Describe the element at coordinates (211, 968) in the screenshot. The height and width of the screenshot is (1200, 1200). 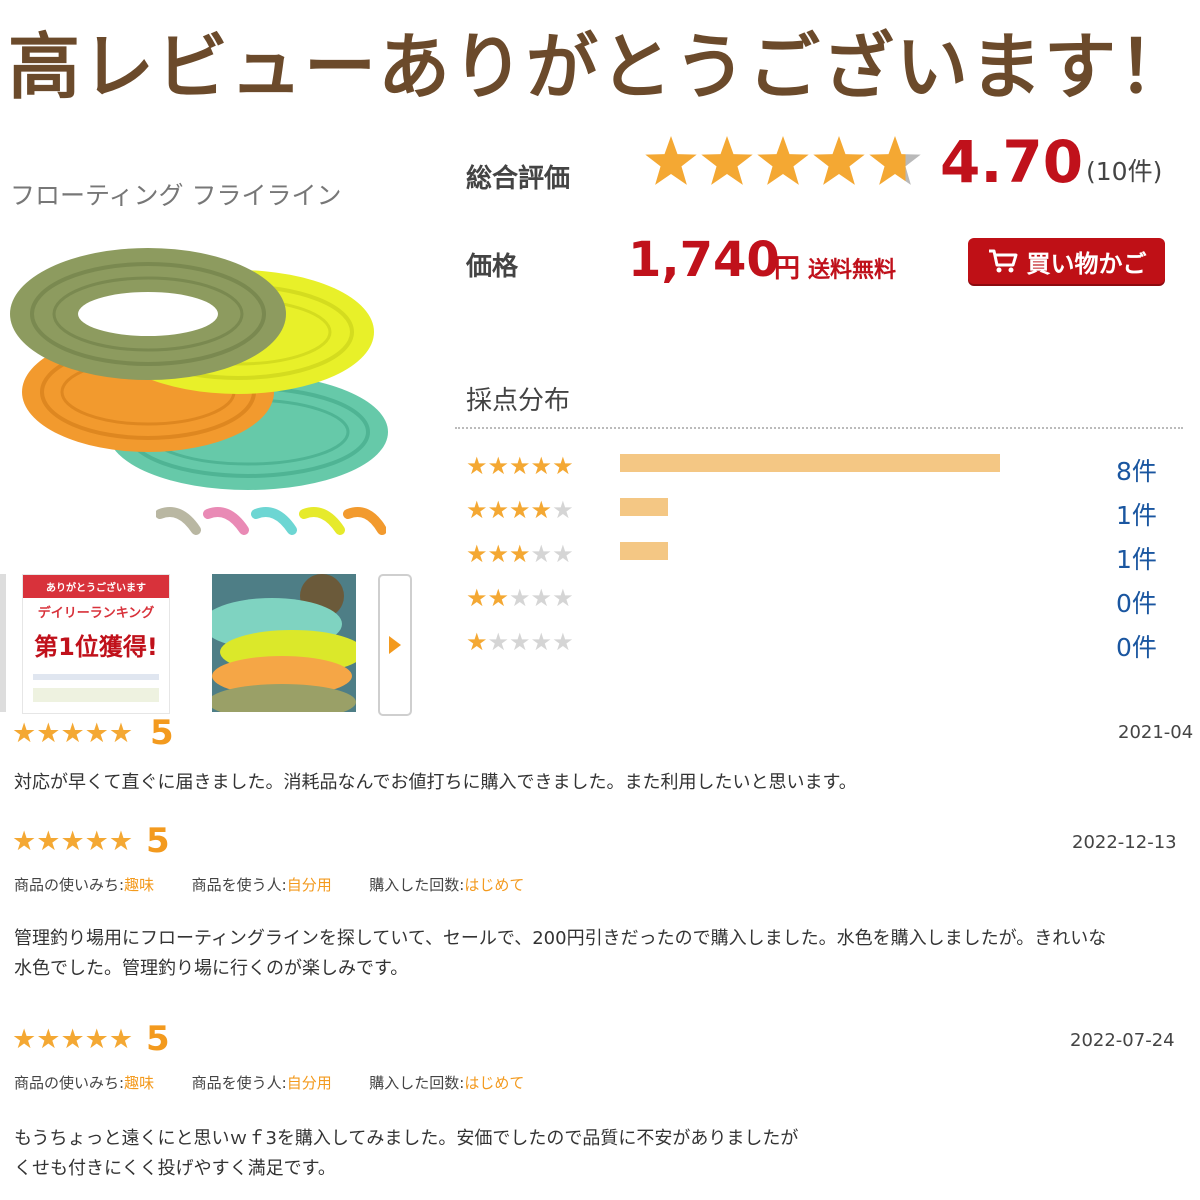
I see `review-body-line2: 水色でした。管理釣り場に行くのが楽しみです。` at that location.